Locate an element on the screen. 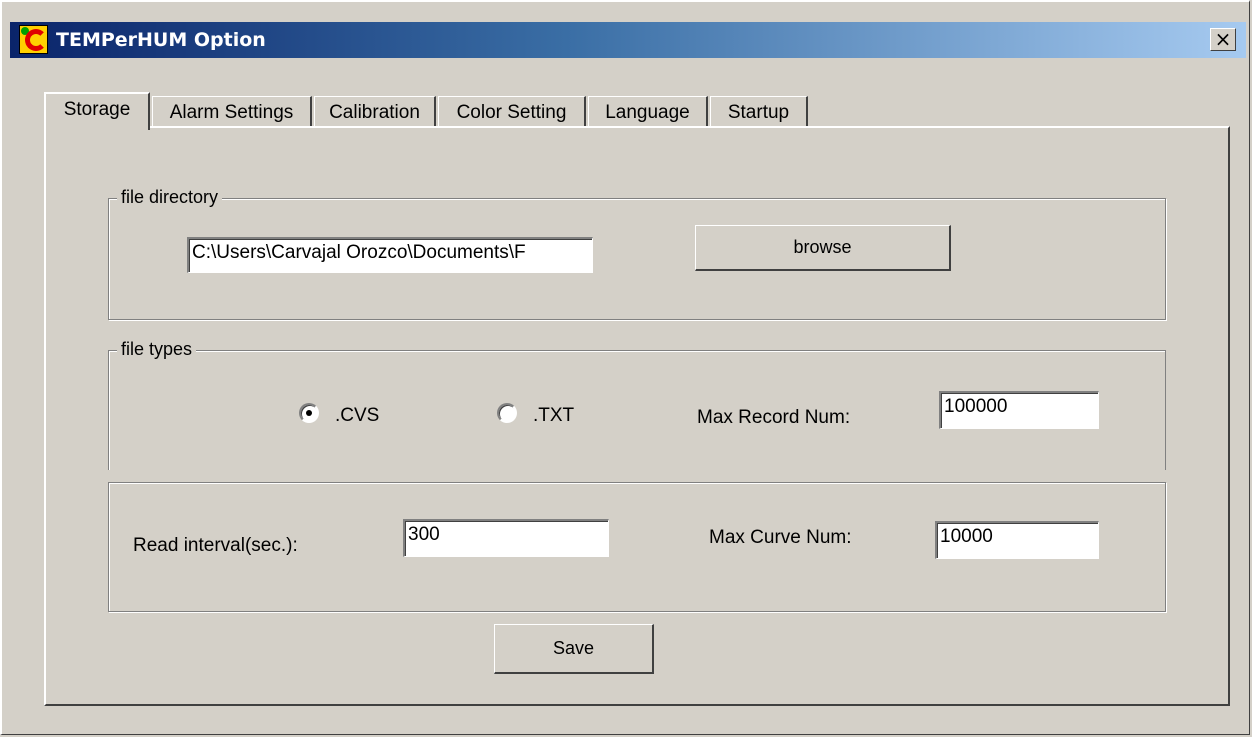 This screenshot has width=1252, height=737. tab-label: Alarm Settings is located at coordinates (231, 112).